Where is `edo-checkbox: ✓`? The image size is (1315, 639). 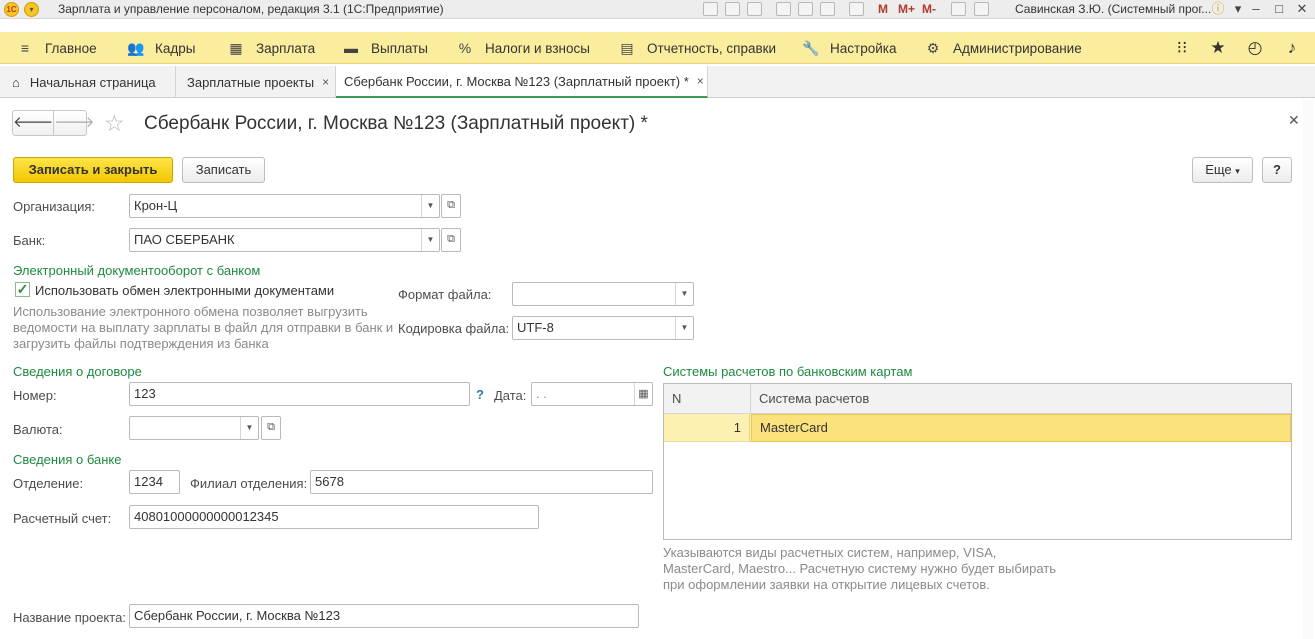 edo-checkbox: ✓ is located at coordinates (22, 289).